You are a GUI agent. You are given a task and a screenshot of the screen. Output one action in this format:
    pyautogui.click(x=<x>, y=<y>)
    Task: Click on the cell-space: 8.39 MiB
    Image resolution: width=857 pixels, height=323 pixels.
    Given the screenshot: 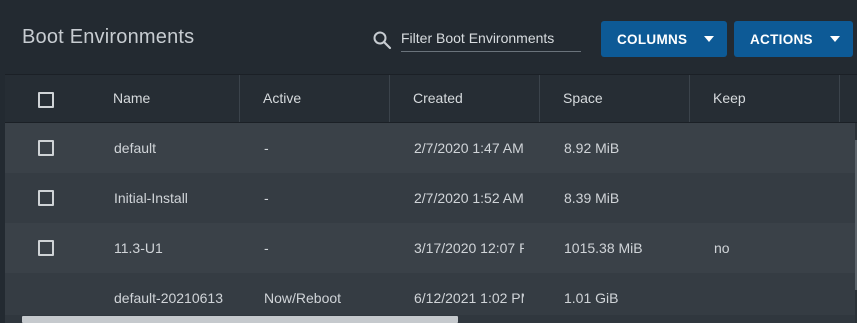 What is the action you would take?
    pyautogui.click(x=592, y=198)
    